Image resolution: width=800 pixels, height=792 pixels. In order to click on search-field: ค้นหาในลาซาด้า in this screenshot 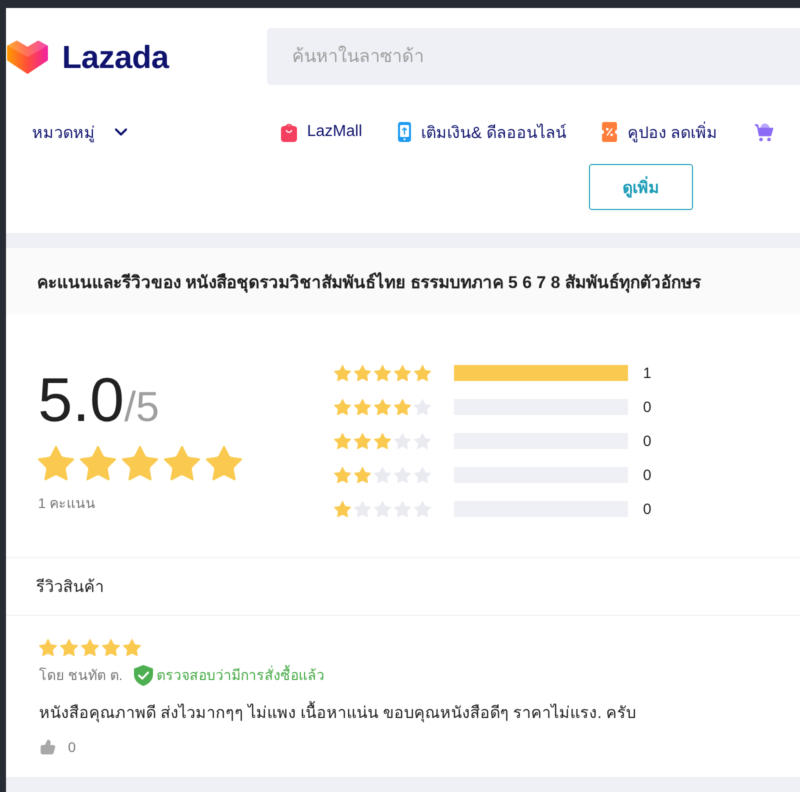, I will do `click(533, 56)`.